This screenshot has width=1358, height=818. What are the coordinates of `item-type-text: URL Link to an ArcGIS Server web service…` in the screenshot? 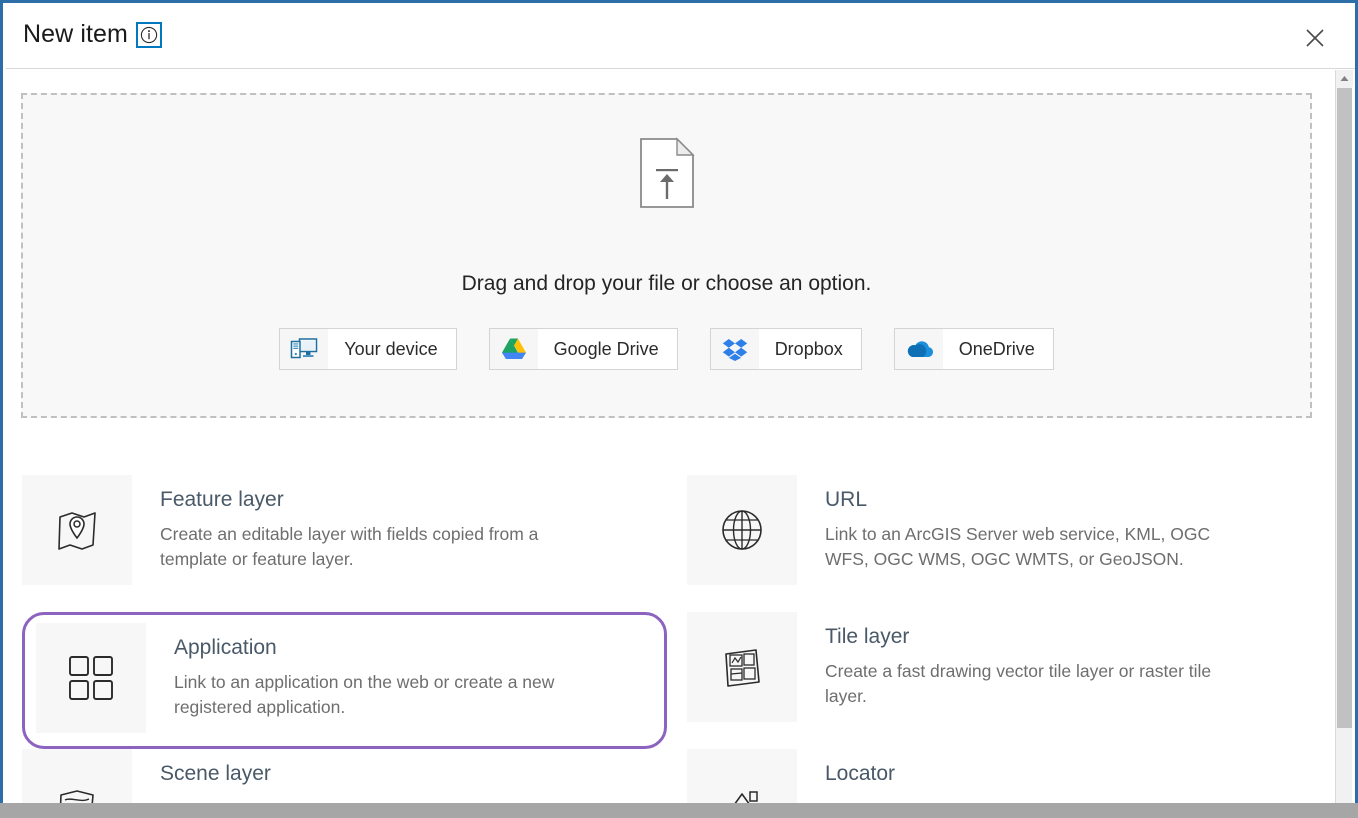 It's located at (1021, 523).